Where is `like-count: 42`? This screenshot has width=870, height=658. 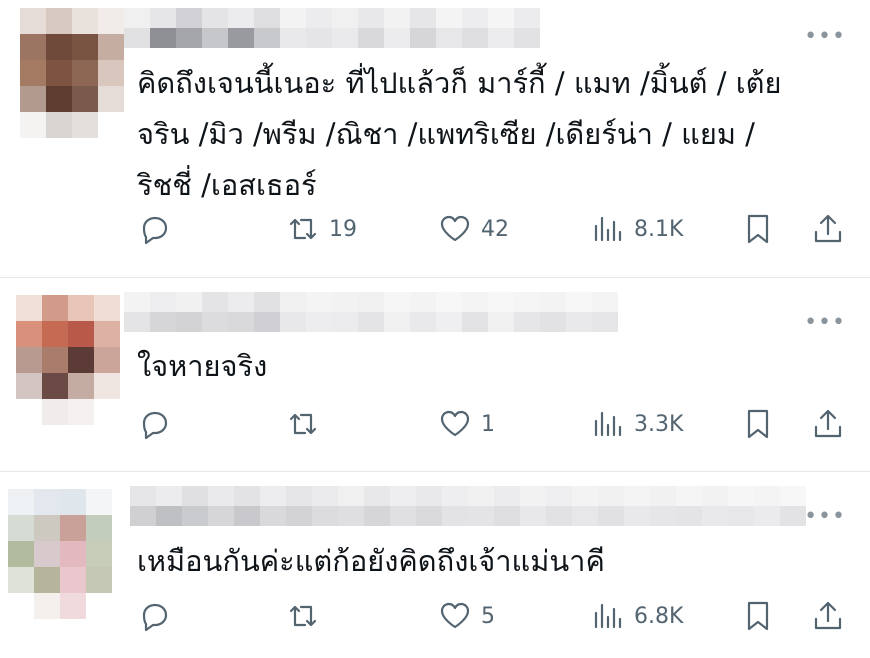 like-count: 42 is located at coordinates (495, 229).